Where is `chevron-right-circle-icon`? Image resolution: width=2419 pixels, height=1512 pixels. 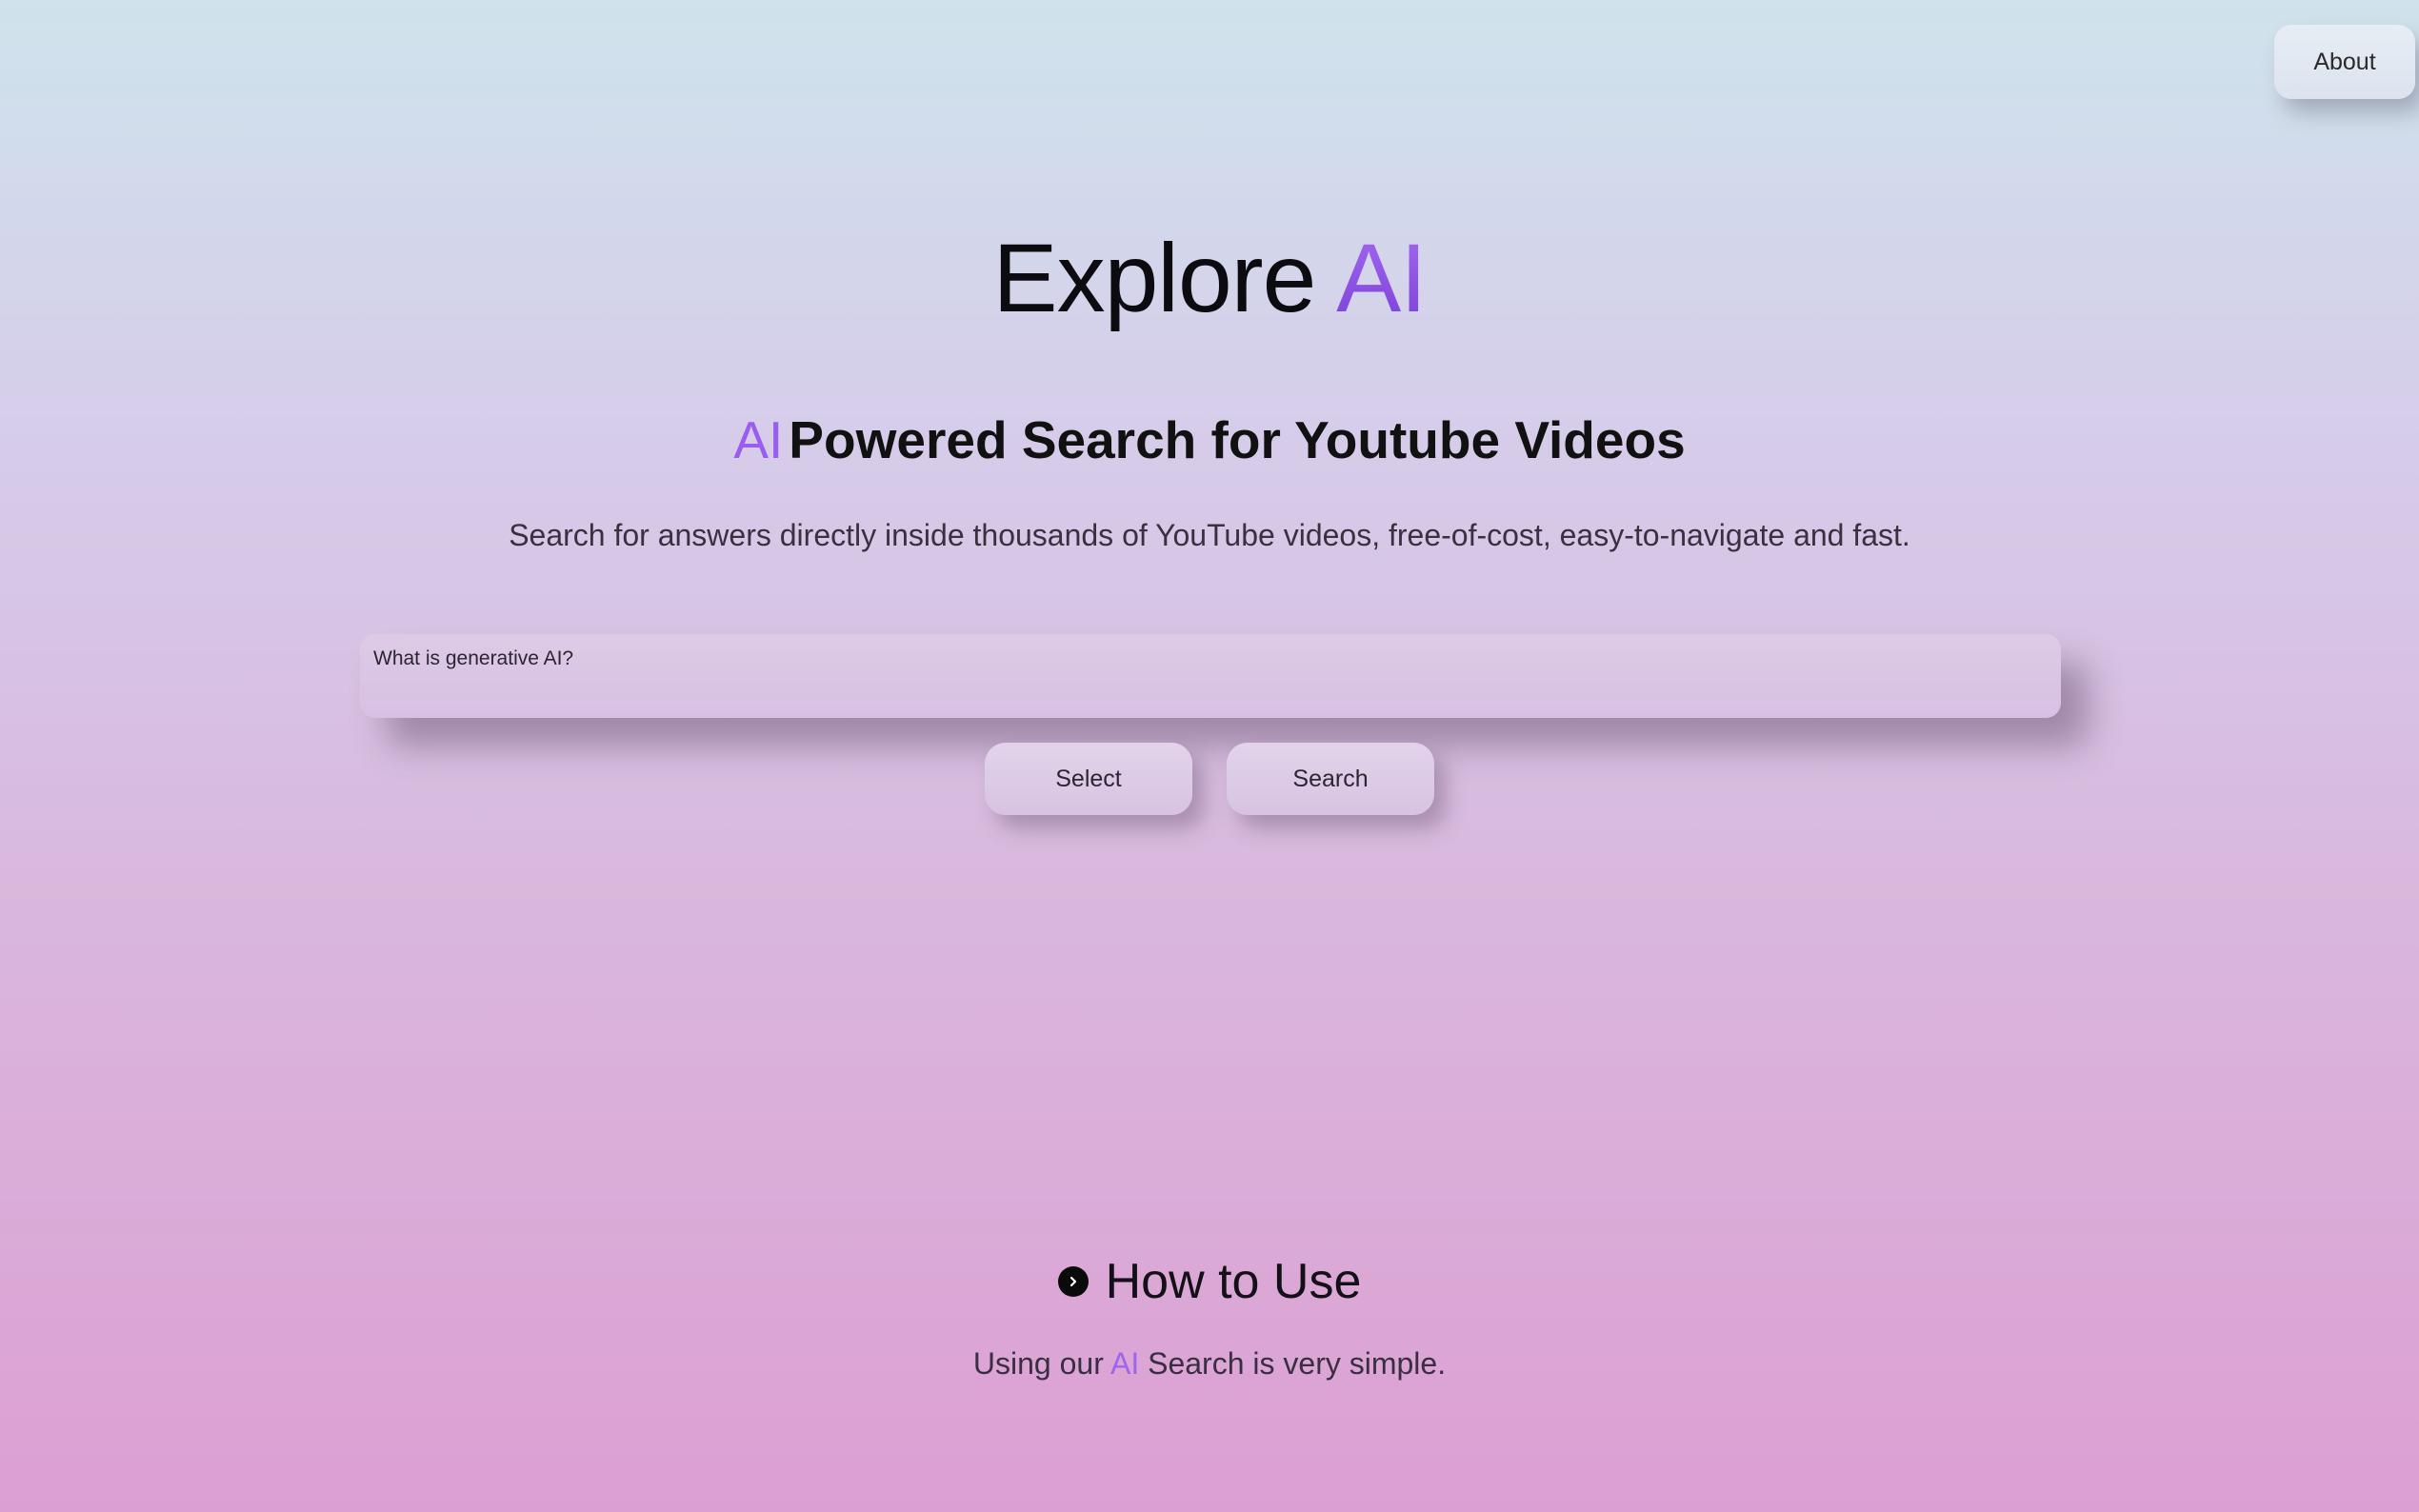 chevron-right-circle-icon is located at coordinates (1073, 1281).